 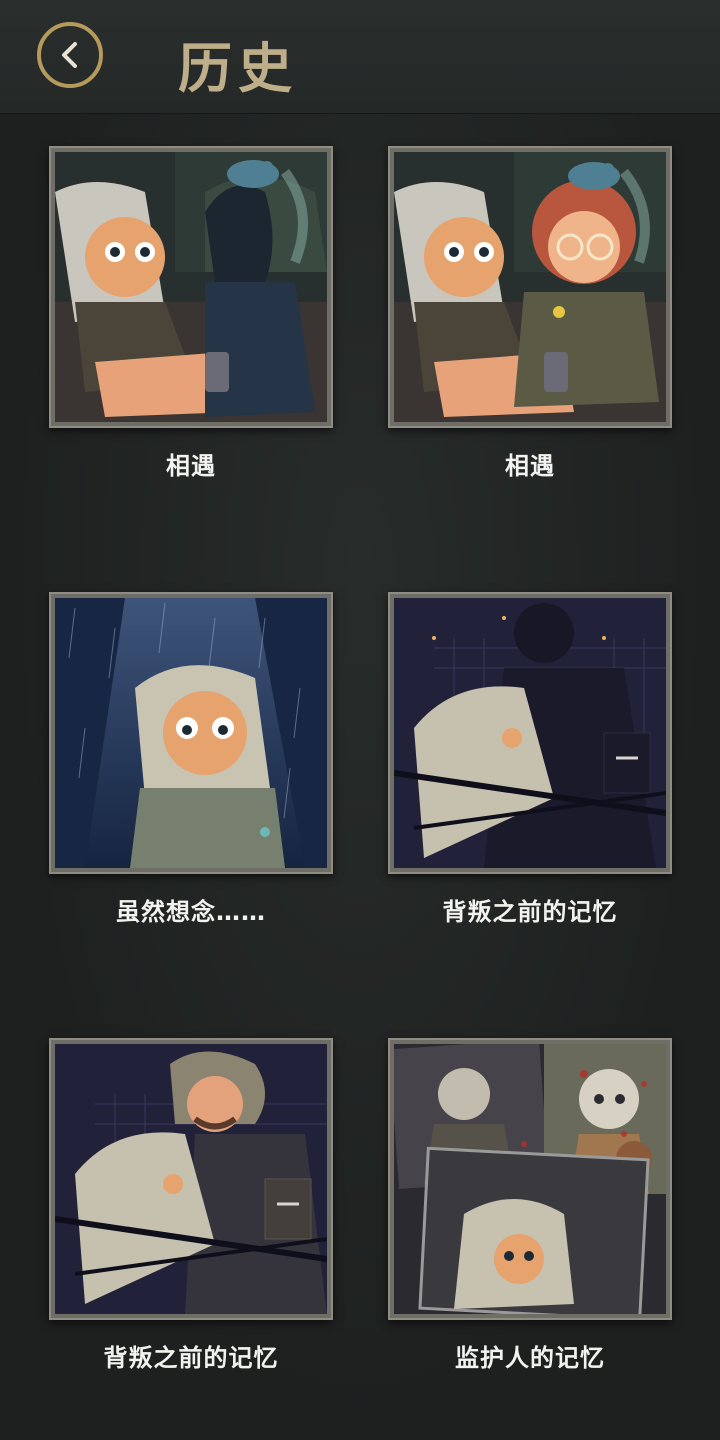 I want to click on header-bar: 历史, so click(x=360, y=57).